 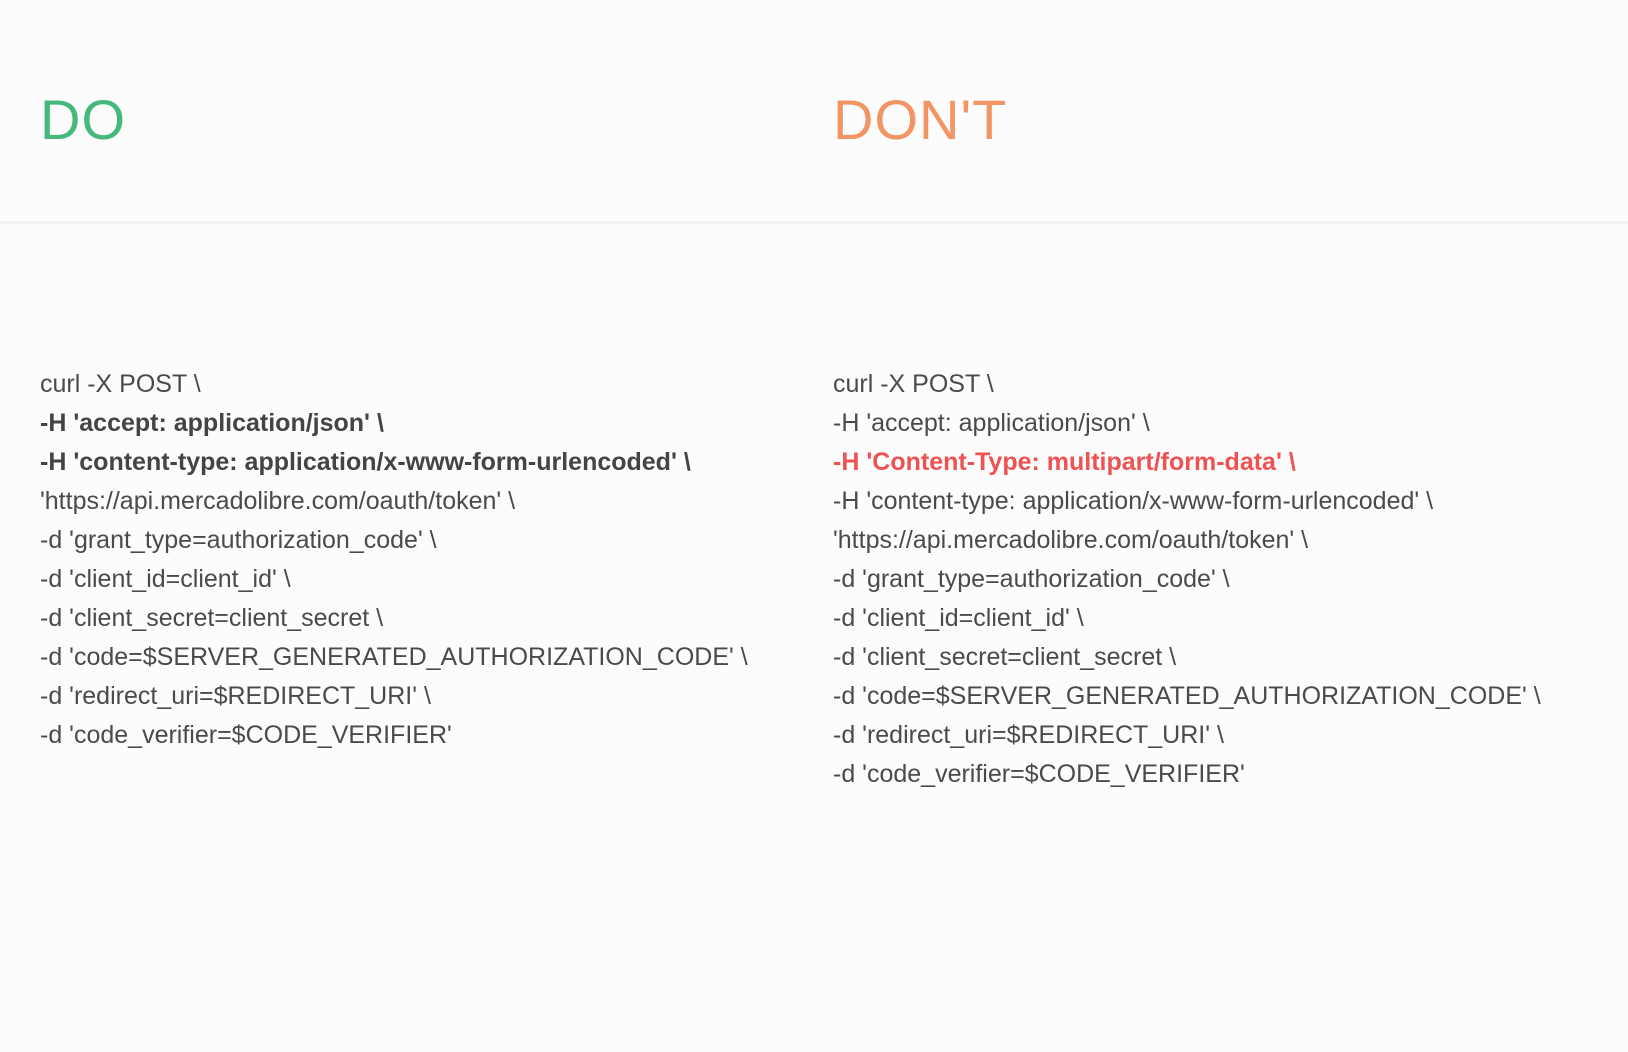 What do you see at coordinates (83, 119) in the screenshot?
I see `do-heading: DO` at bounding box center [83, 119].